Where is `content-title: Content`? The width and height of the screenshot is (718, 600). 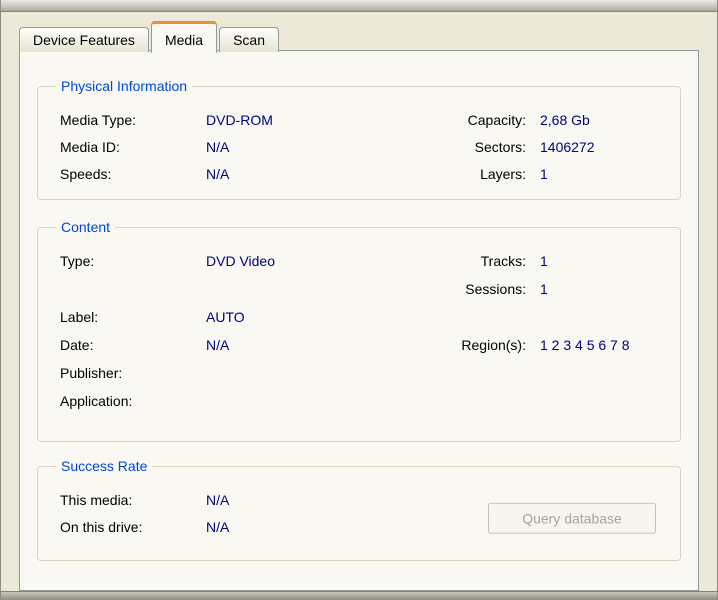 content-title: Content is located at coordinates (86, 227).